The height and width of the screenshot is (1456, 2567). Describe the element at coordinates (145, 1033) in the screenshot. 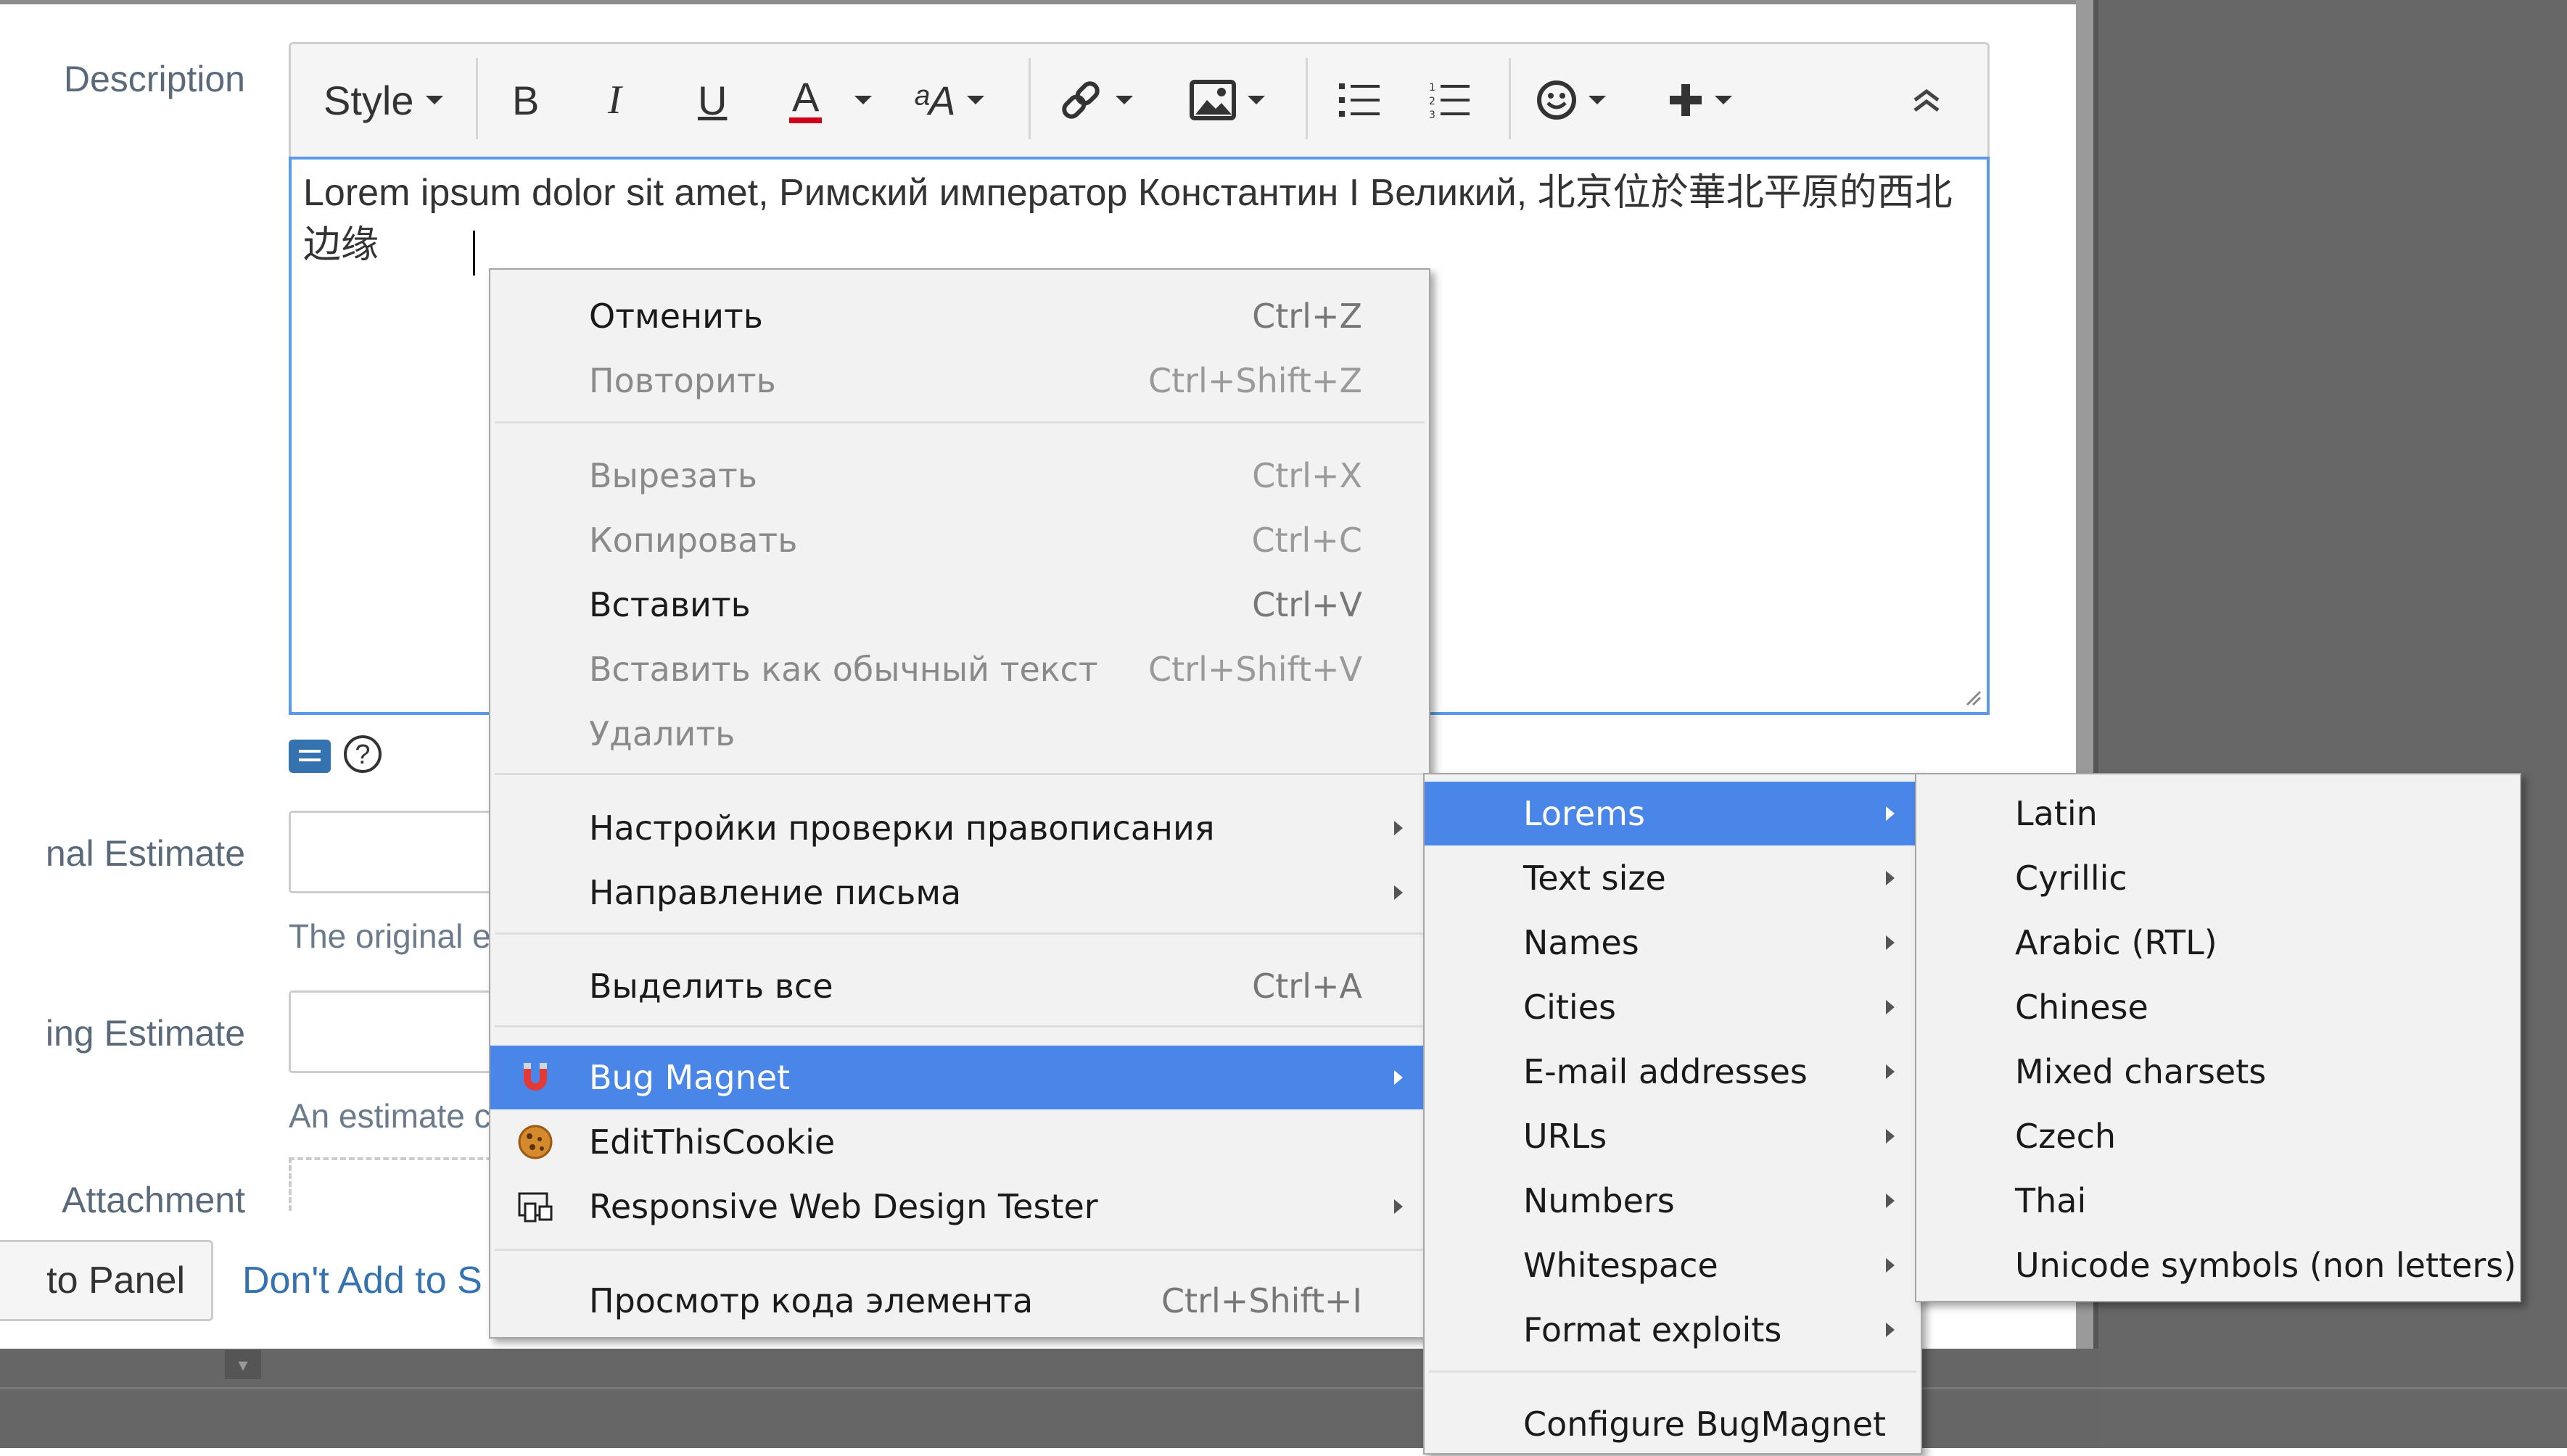

I see `remaining-estimate-label: ing Estimate` at that location.